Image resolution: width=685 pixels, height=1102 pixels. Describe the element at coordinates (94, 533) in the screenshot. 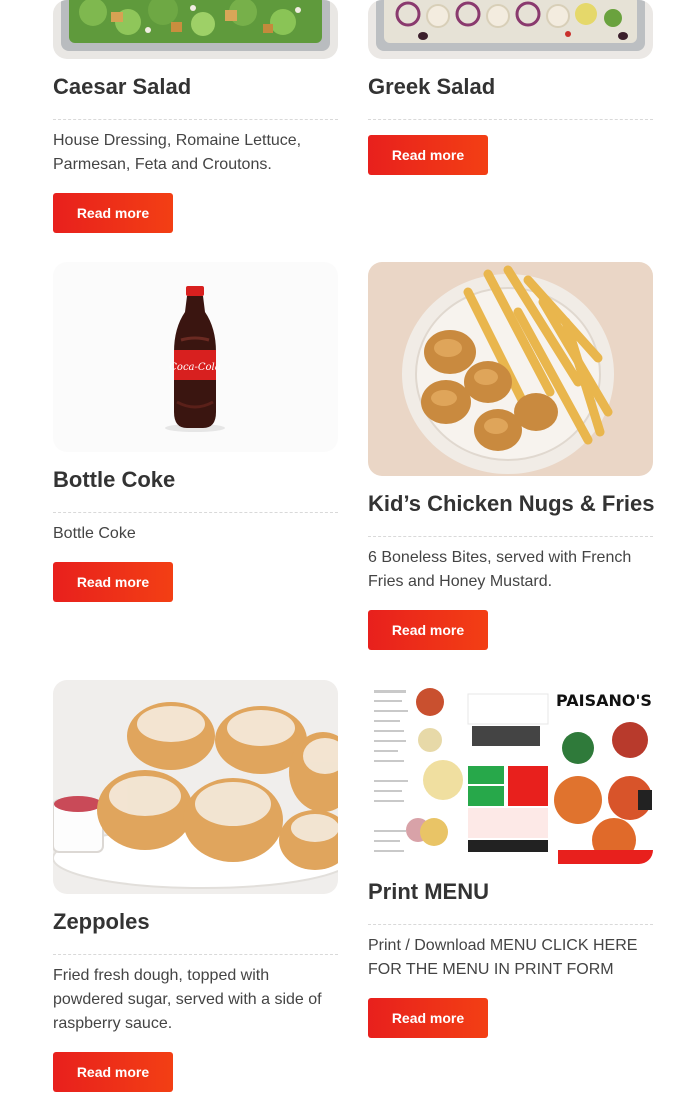

I see `item-description: Bottle Coke` at that location.